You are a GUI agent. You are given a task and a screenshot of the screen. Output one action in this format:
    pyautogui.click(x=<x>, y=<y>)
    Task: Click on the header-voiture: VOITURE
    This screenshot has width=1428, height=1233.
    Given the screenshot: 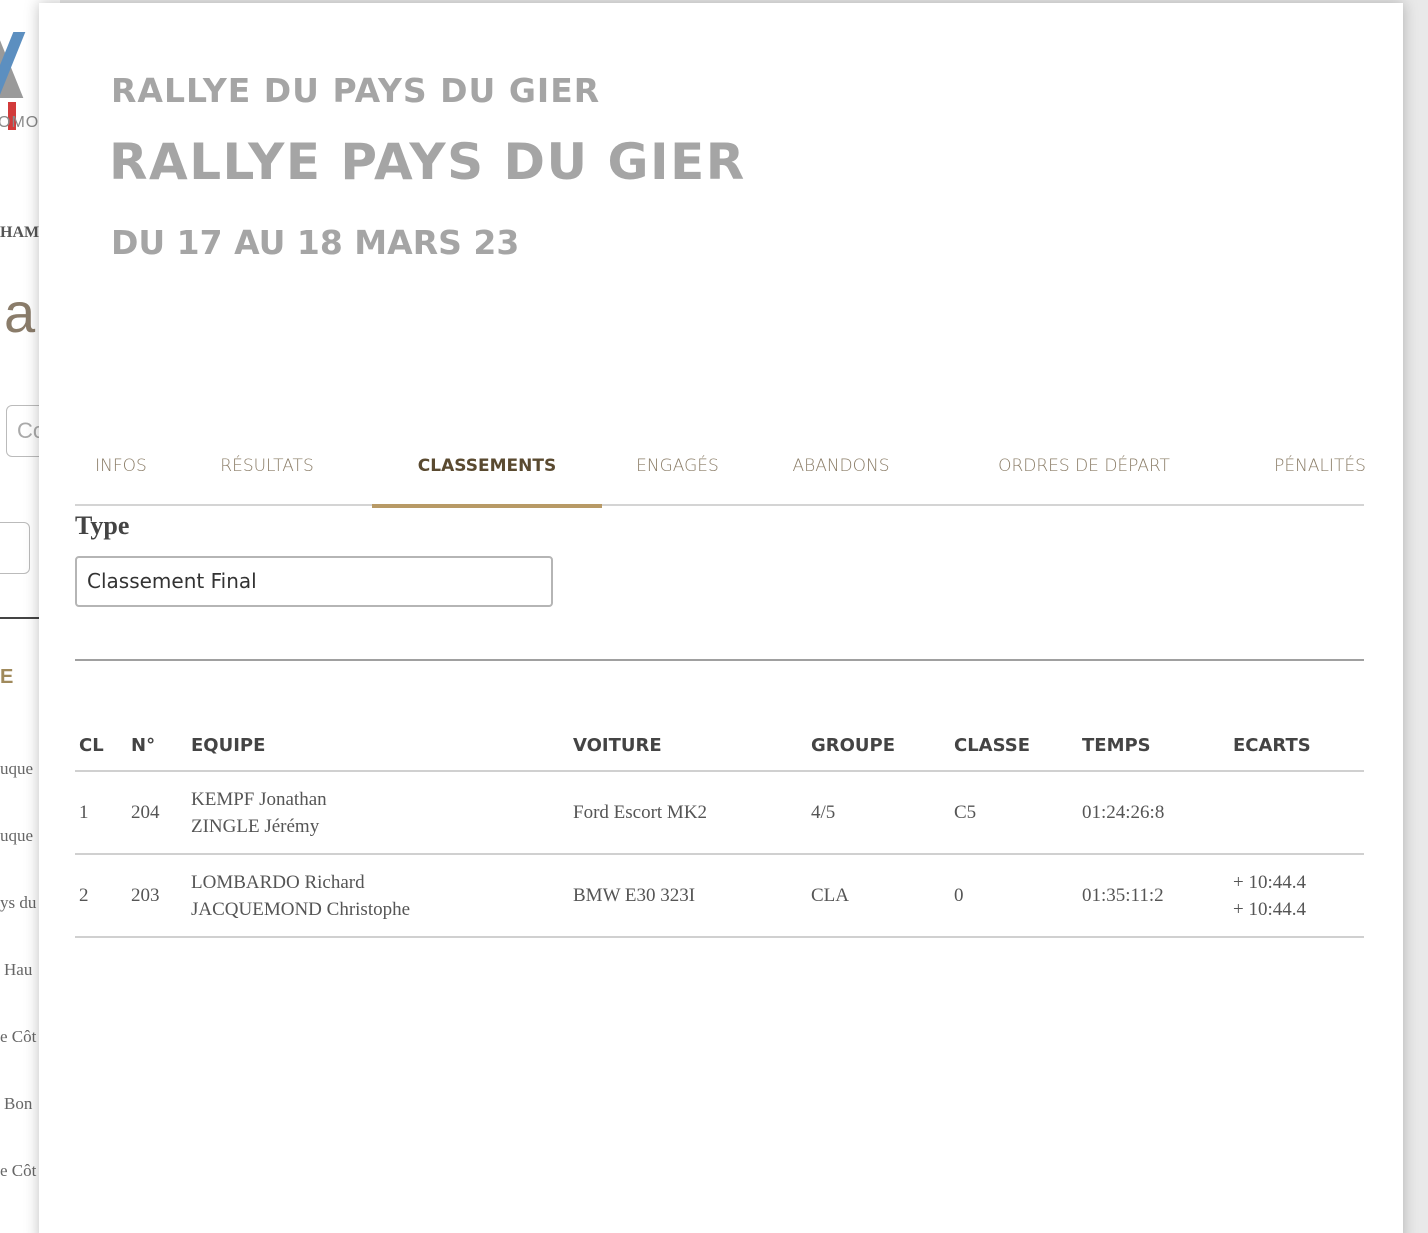 What is the action you would take?
    pyautogui.click(x=688, y=746)
    